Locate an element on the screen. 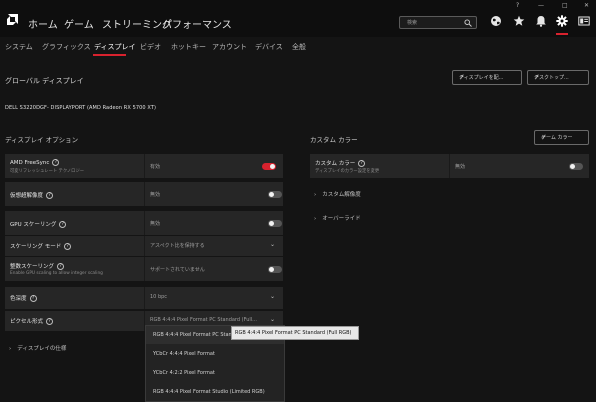 The image size is (596, 402). dropdown-option: YCbCr 4:4:4 Pixel Format is located at coordinates (184, 354).